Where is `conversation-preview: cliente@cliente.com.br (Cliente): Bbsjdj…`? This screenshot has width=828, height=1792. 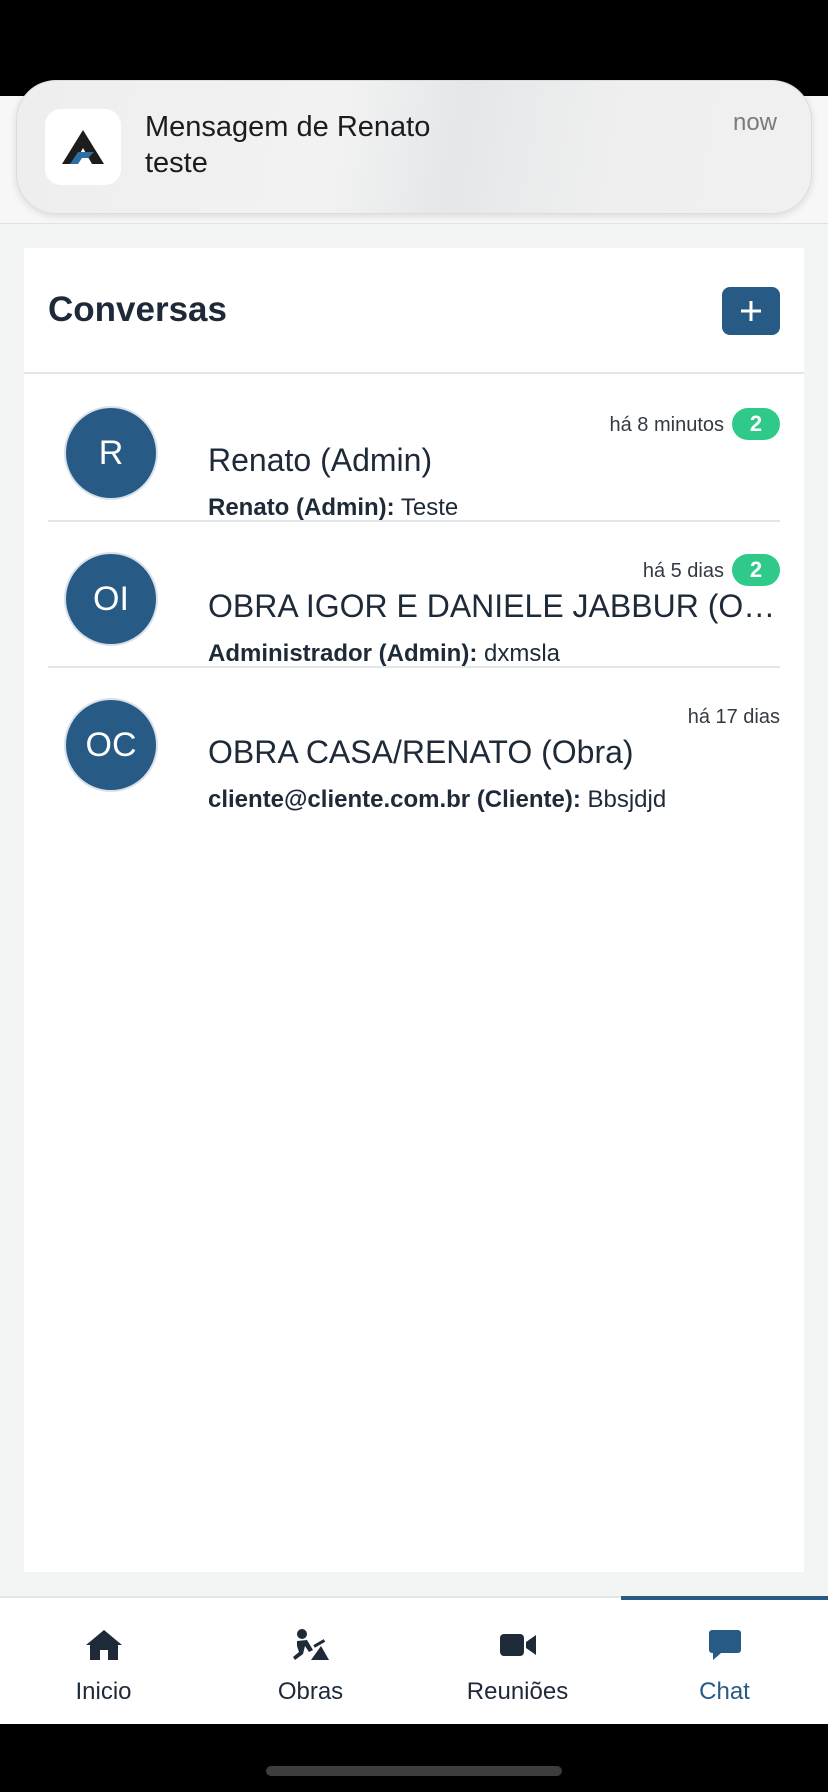 conversation-preview: cliente@cliente.com.br (Cliente): Bbsjdj… is located at coordinates (437, 800).